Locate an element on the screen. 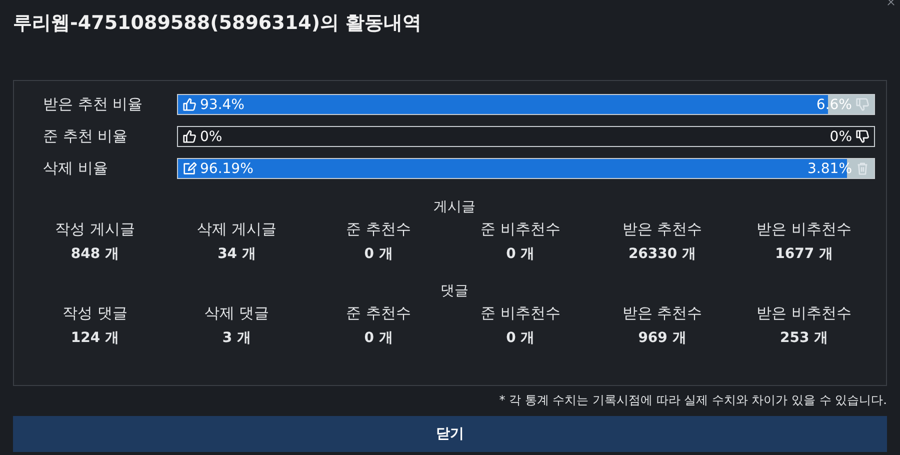 This screenshot has width=900, height=455. stat-label: 작성 게시글 is located at coordinates (95, 229).